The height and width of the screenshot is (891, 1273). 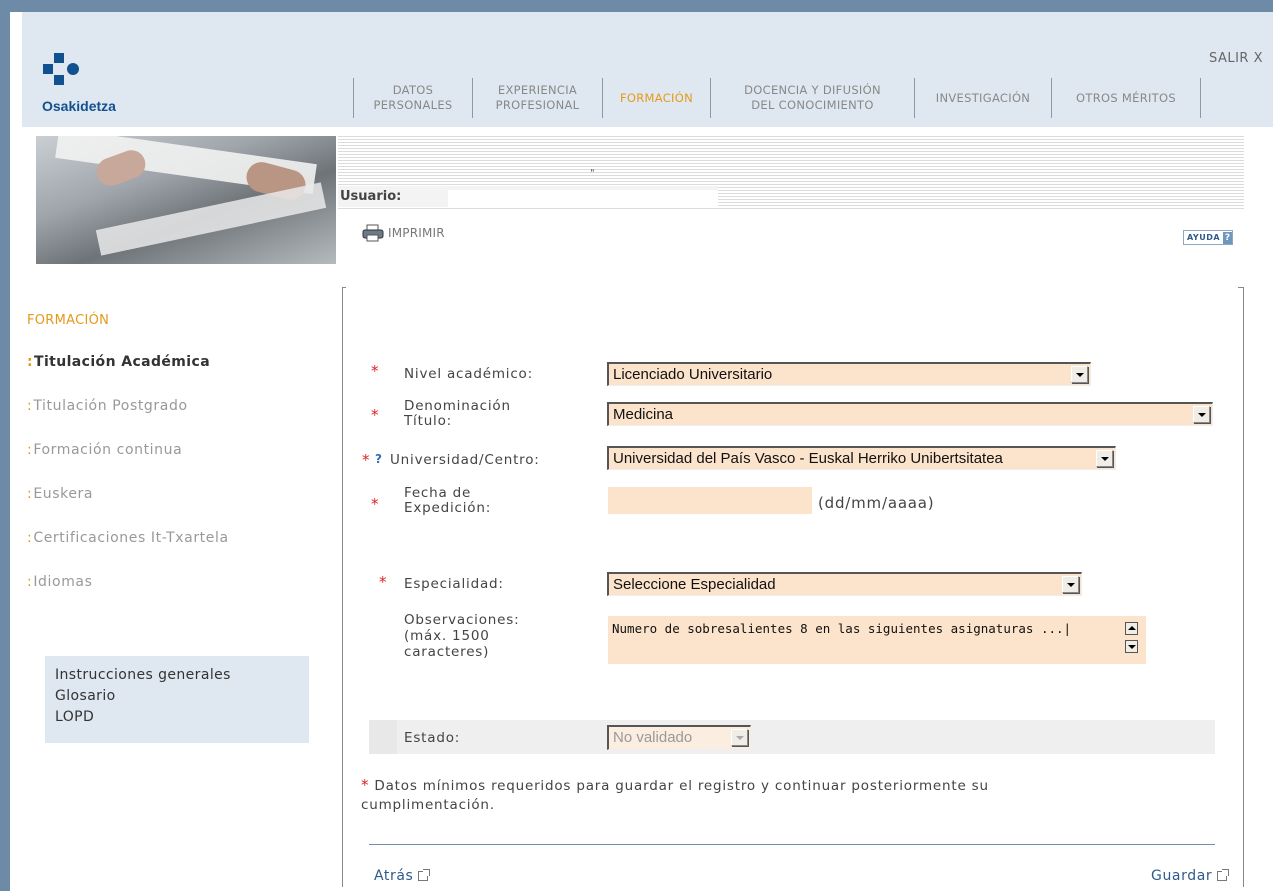 I want to click on osakidetza-logo: Osakidetza, so click(x=100, y=85).